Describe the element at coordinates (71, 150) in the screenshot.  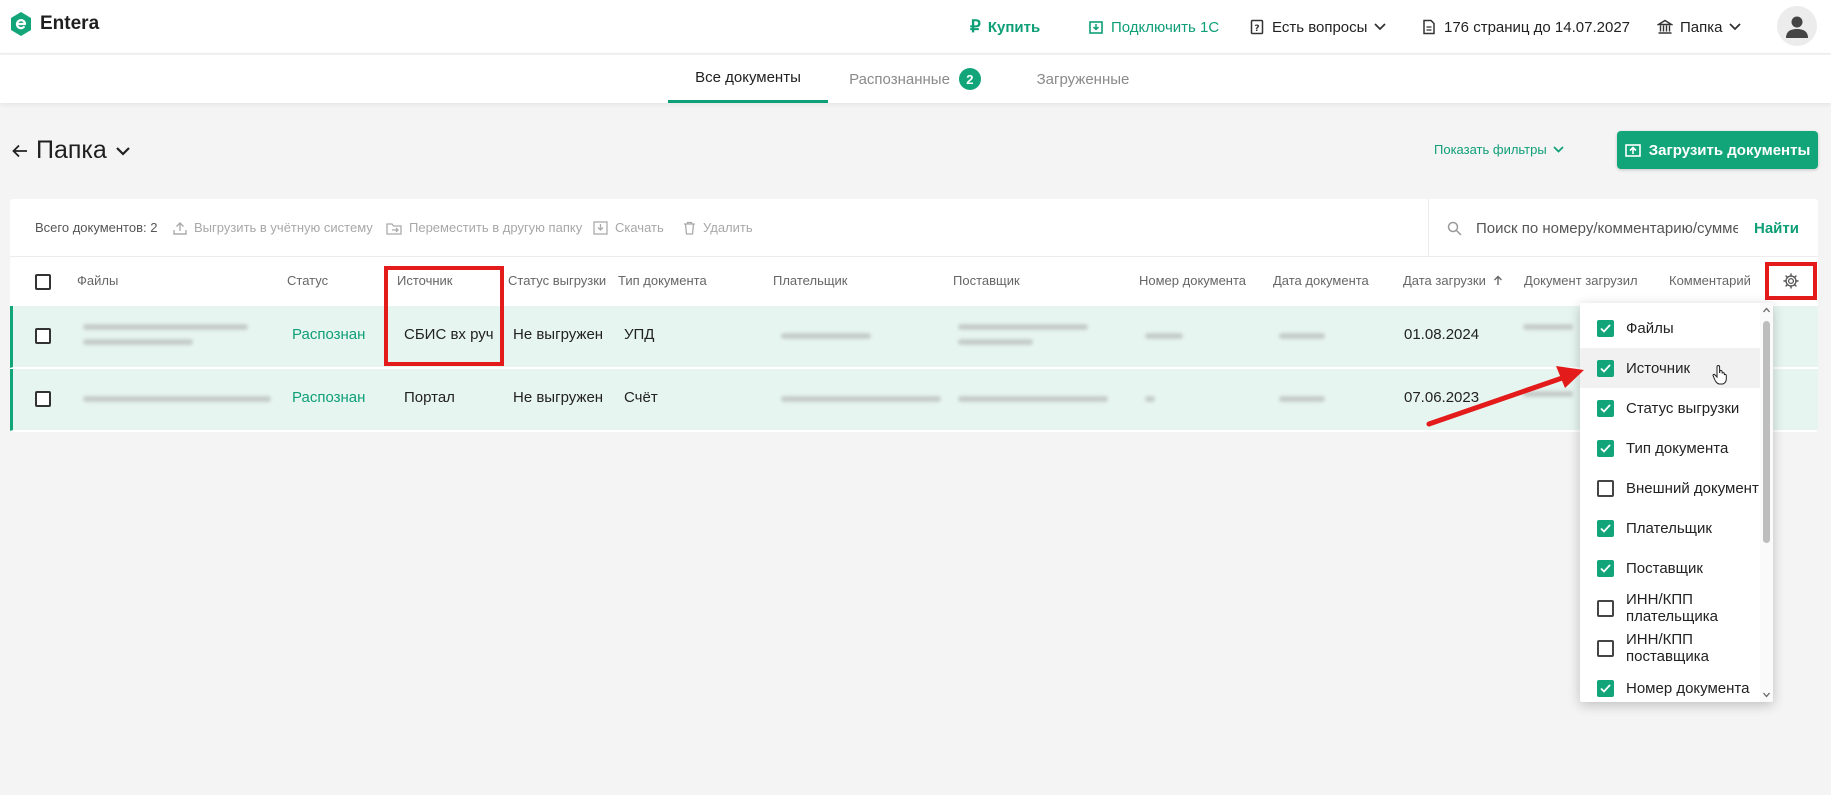
I see `folder-title: Папка` at that location.